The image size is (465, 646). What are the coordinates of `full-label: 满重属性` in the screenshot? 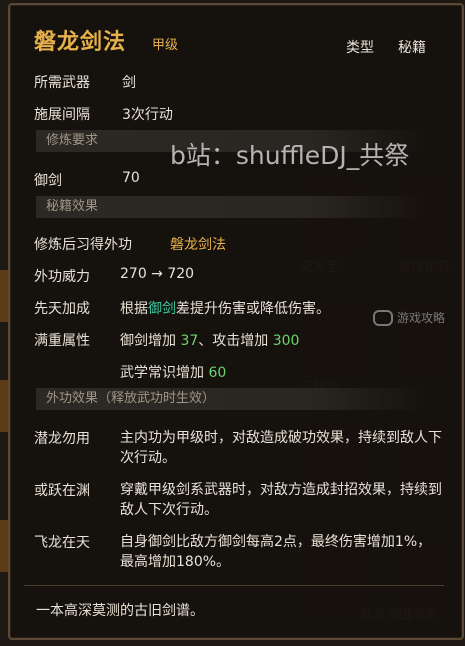 It's located at (62, 341).